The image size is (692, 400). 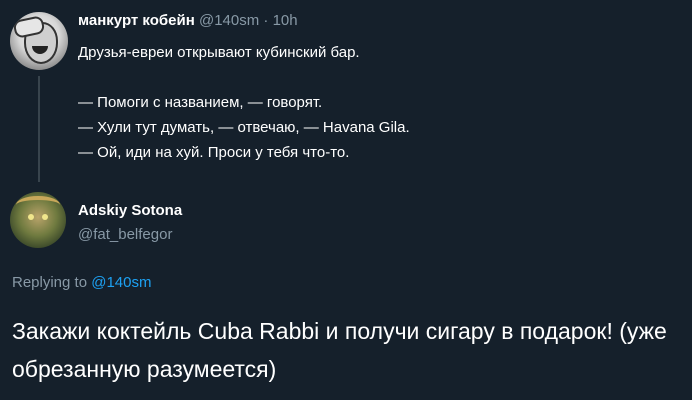 I want to click on parent-line-1: Друзья-евреи открывают кубинский бар., so click(x=219, y=52).